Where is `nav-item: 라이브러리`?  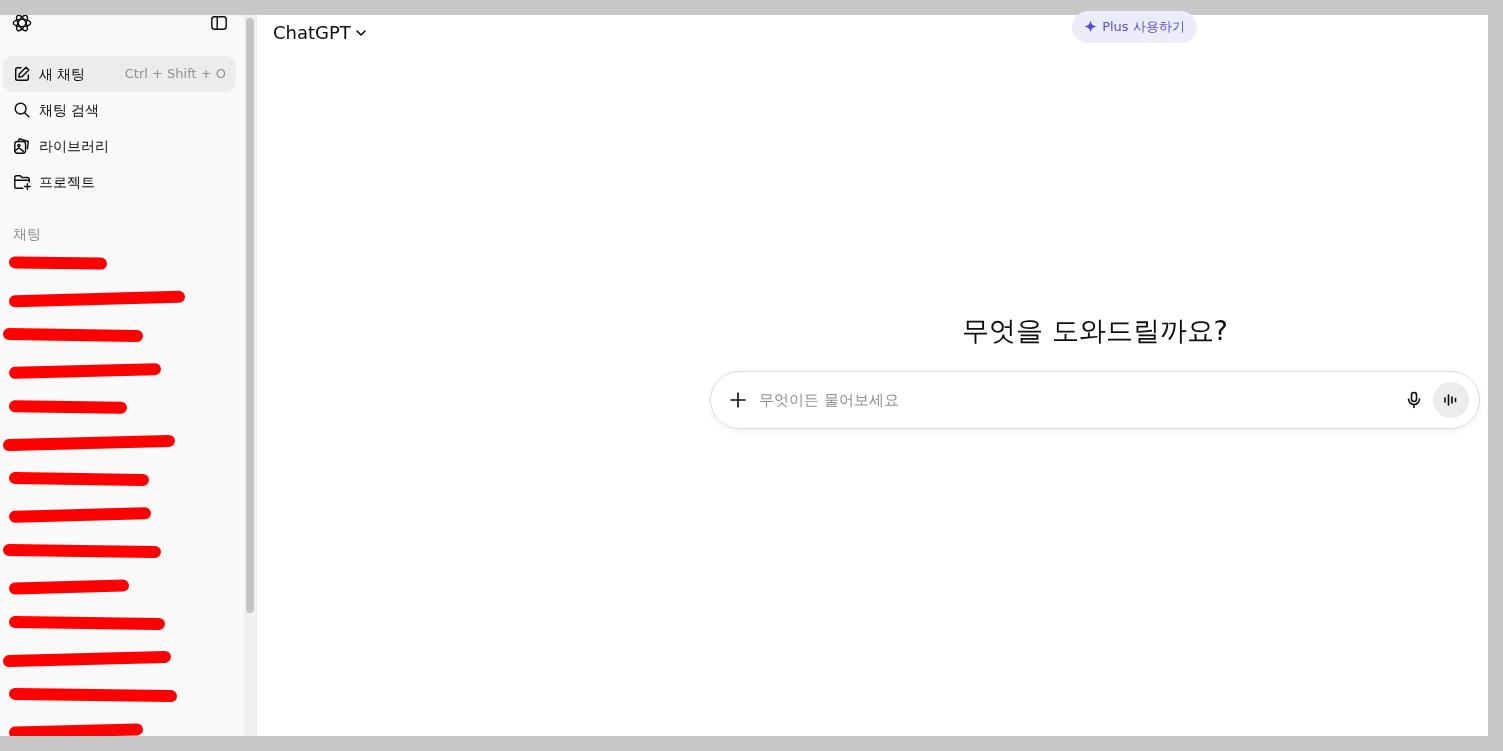
nav-item: 라이브러리 is located at coordinates (119, 146).